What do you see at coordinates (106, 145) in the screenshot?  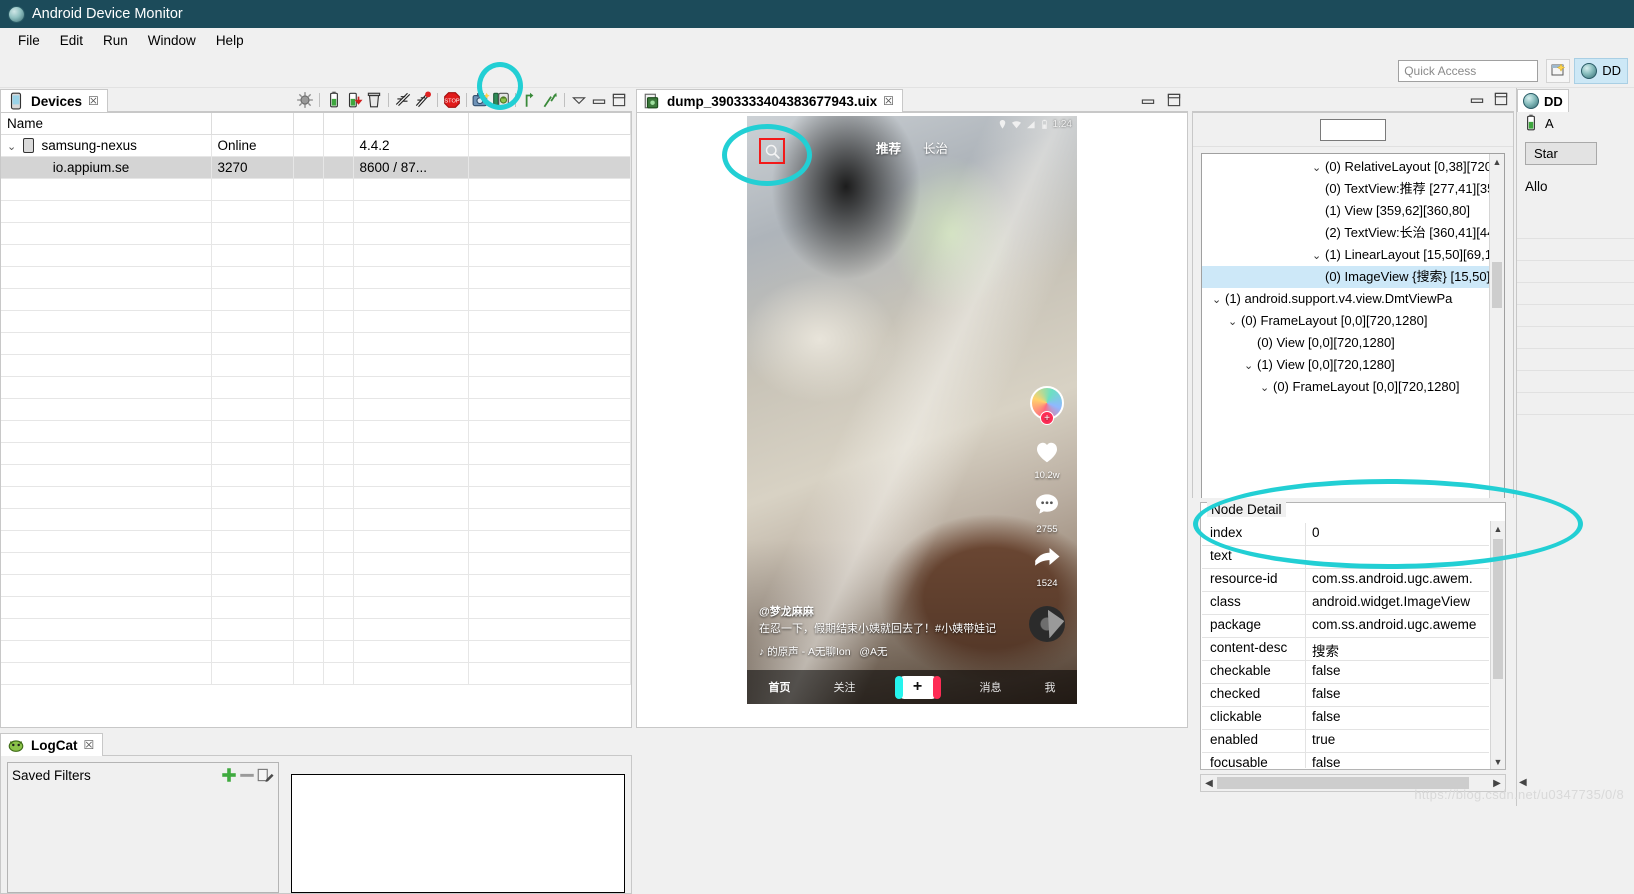 I see `device-name-cell: ⌄ samsung-nexus` at bounding box center [106, 145].